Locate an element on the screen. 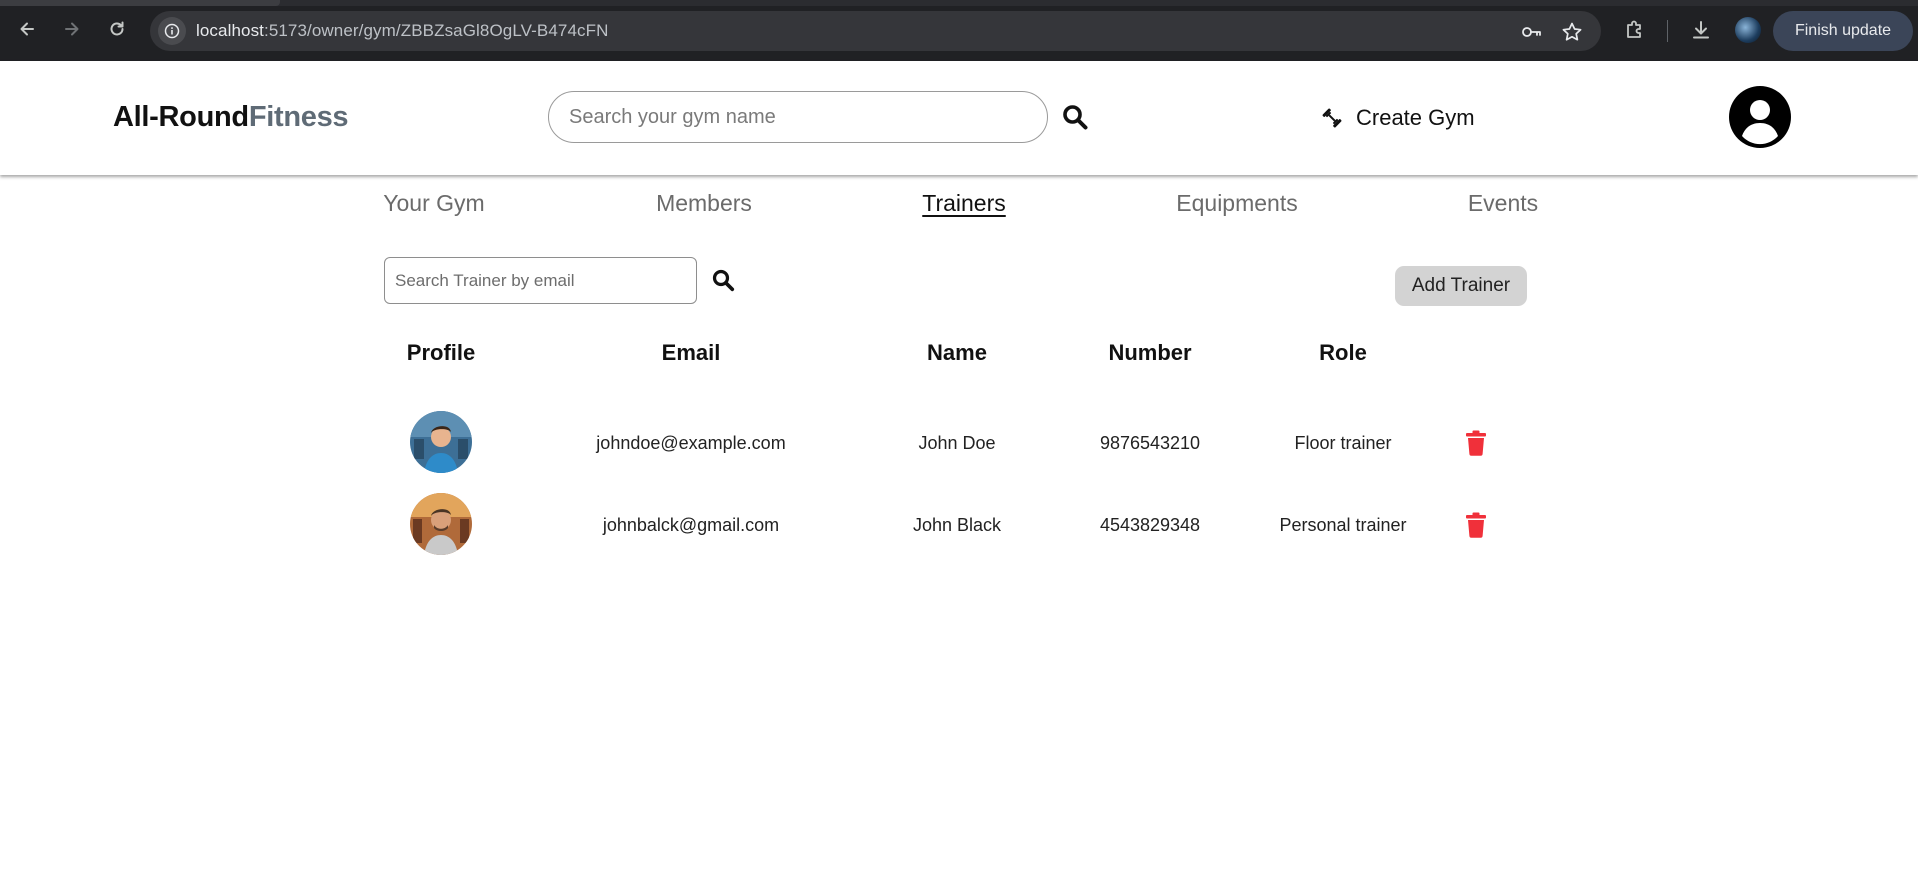 This screenshot has height=881, width=1918. create-gym-label: Create Gym is located at coordinates (1415, 117).